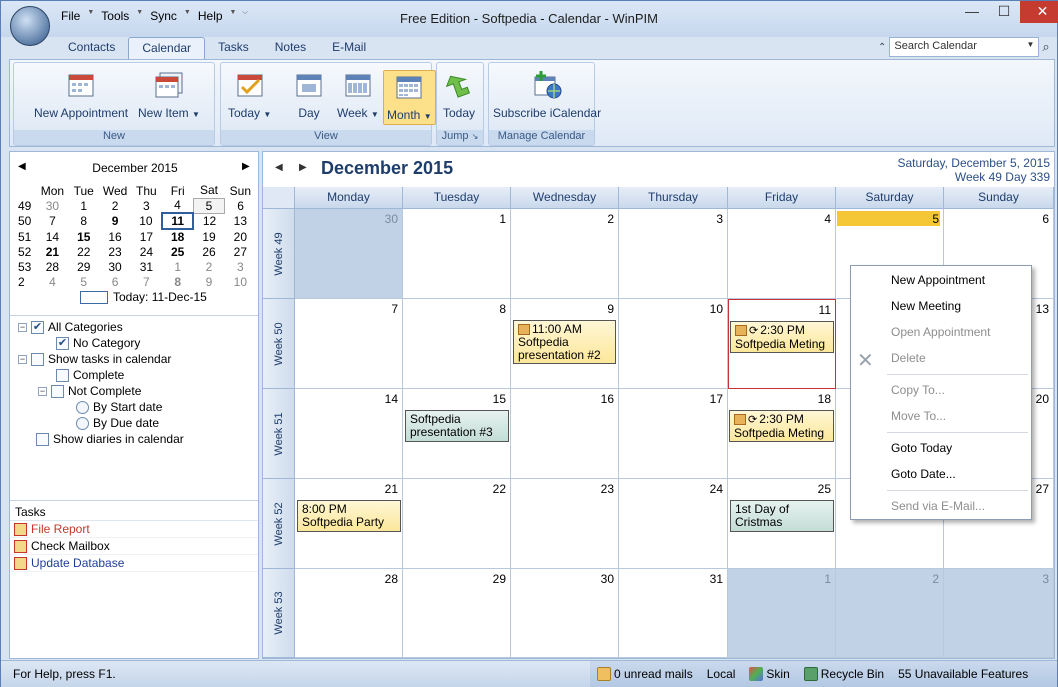 The image size is (1058, 687). I want to click on month-view-button: Month ▼, so click(409, 97).